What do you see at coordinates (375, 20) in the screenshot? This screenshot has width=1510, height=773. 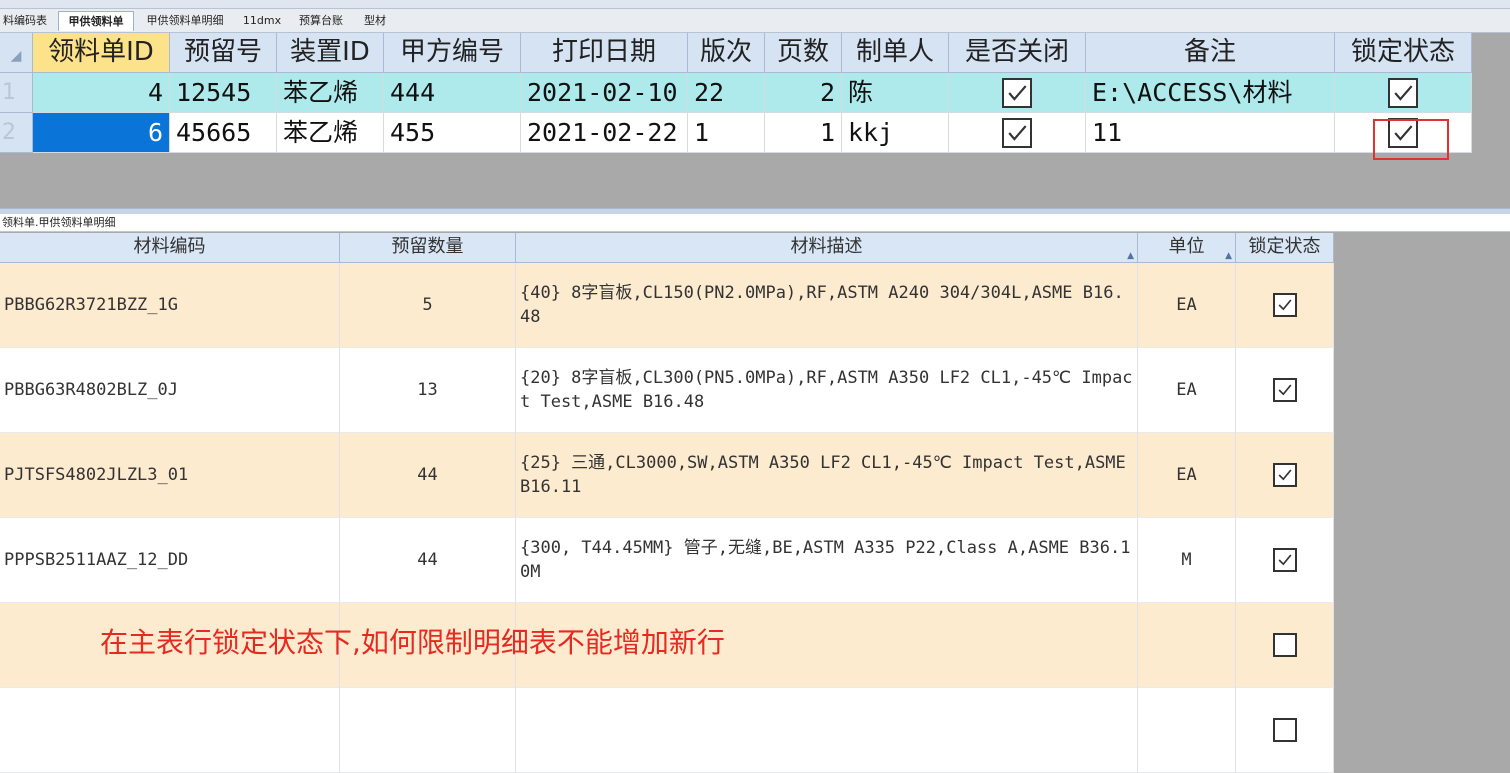 I see `tab-profile: 型材` at bounding box center [375, 20].